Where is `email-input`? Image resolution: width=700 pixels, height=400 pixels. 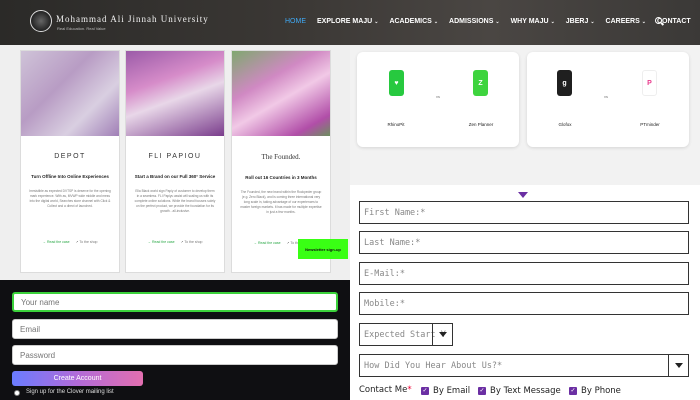 email-input is located at coordinates (175, 329).